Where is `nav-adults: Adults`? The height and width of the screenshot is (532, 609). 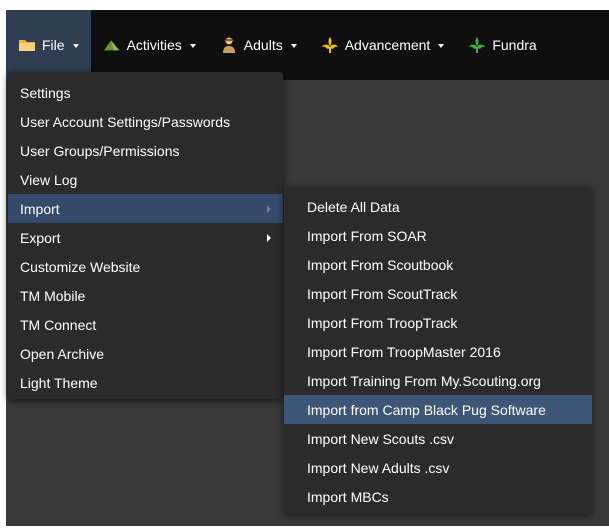 nav-adults: Adults is located at coordinates (258, 45).